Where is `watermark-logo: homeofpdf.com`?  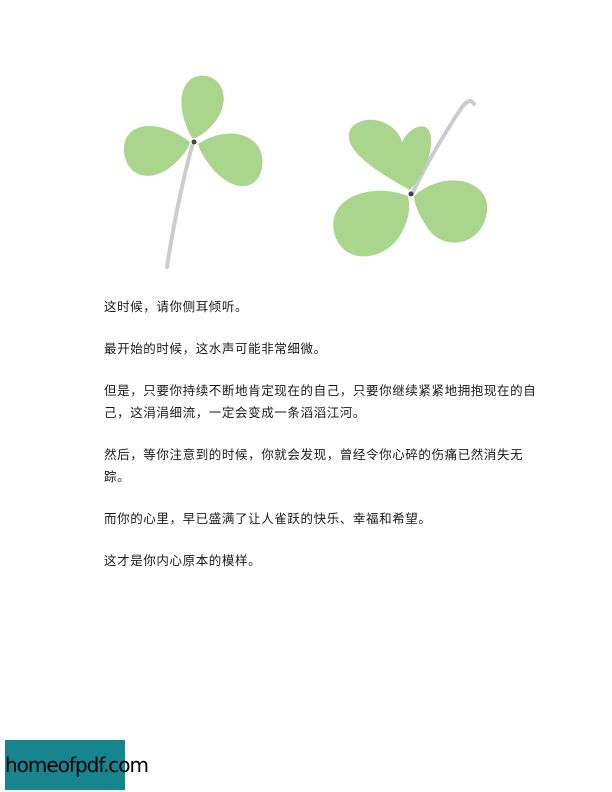 watermark-logo: homeofpdf.com is located at coordinates (77, 765).